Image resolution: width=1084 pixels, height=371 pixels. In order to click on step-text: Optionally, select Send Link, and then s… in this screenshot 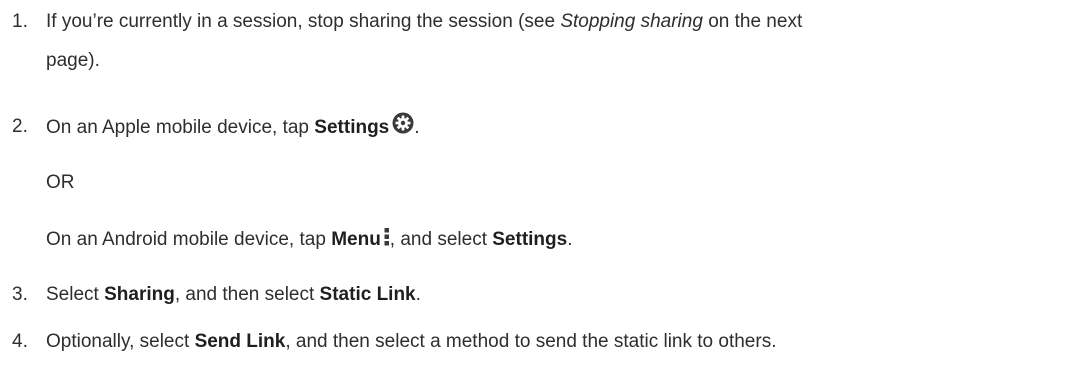, I will do `click(411, 342)`.